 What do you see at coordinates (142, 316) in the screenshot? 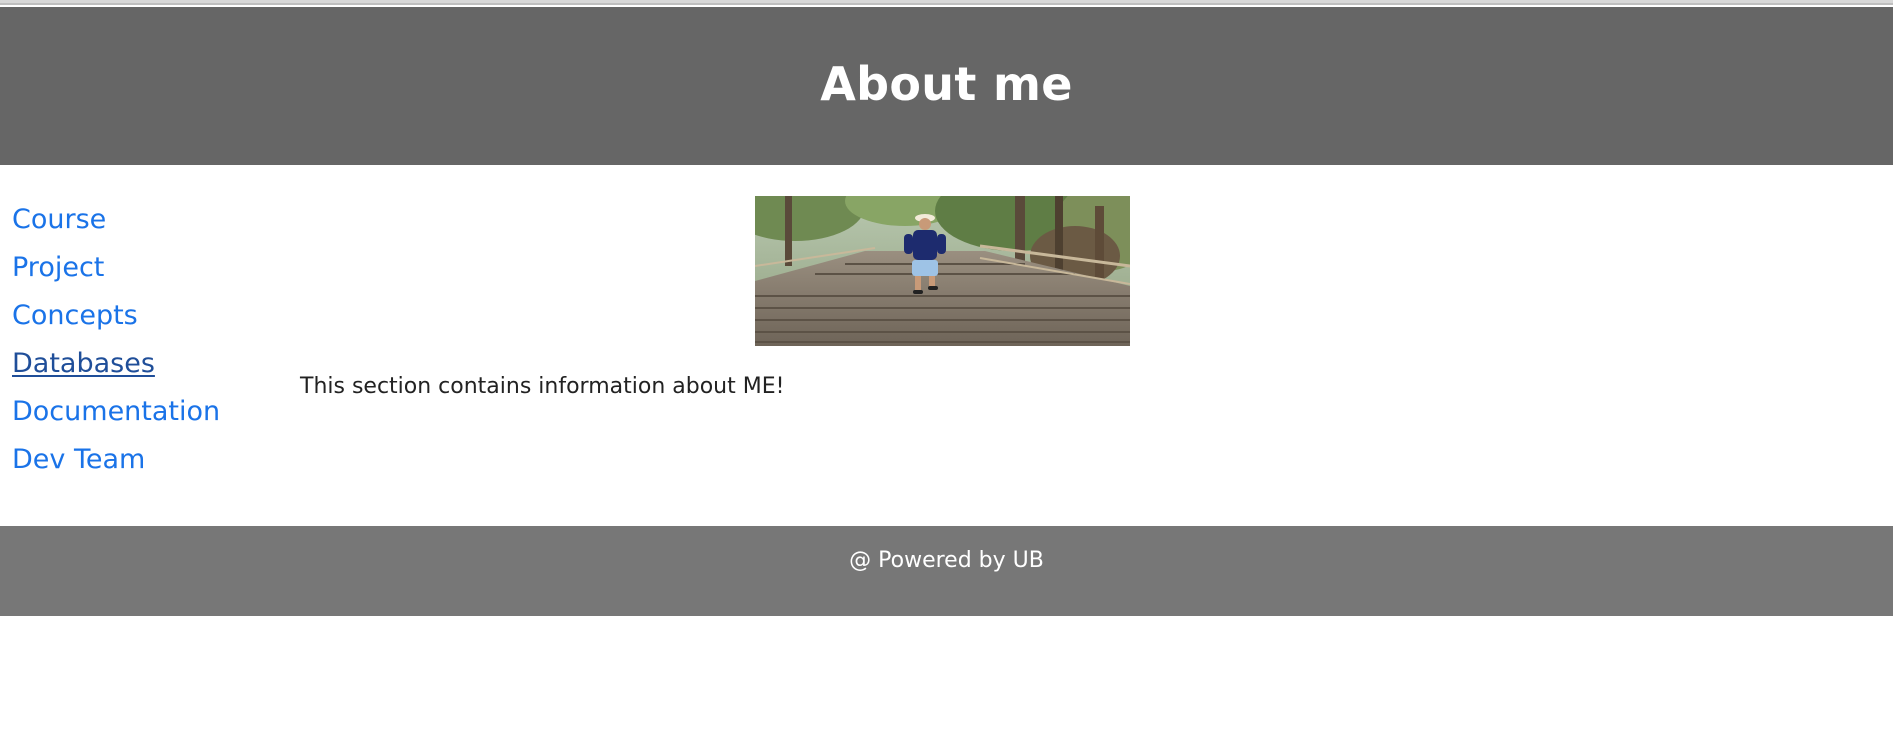
I see `nav-link-concepts: Concepts` at bounding box center [142, 316].